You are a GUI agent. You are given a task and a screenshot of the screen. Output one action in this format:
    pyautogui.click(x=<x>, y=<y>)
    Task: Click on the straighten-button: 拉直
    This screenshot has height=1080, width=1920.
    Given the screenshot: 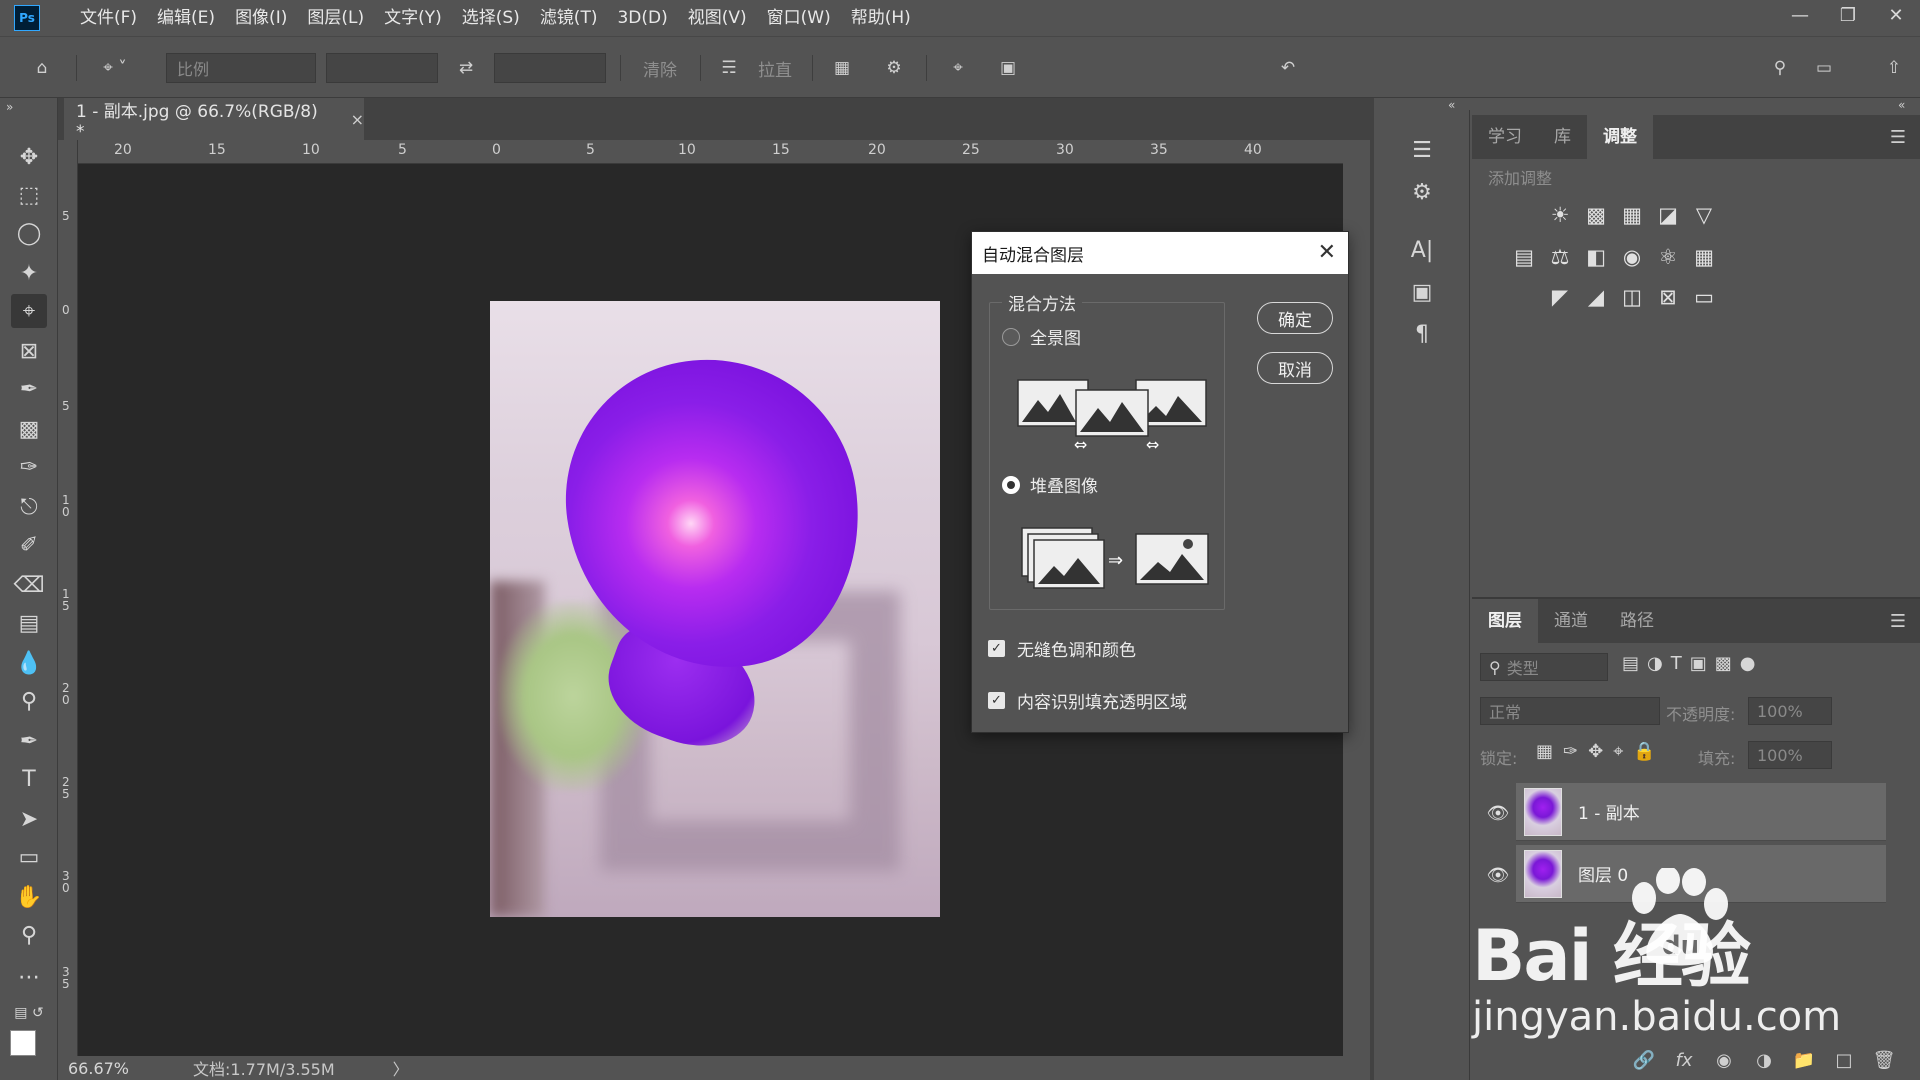 What is the action you would take?
    pyautogui.click(x=775, y=68)
    